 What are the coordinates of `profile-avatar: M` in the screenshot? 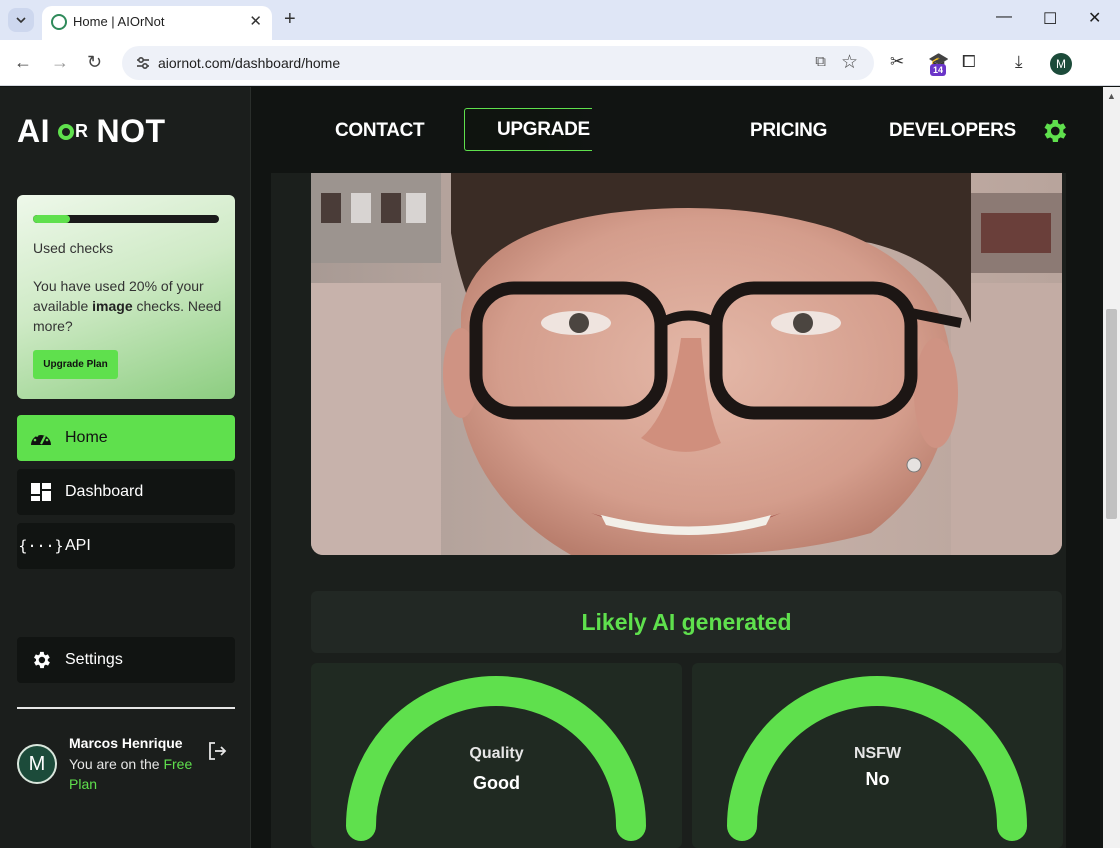 It's located at (1061, 64).